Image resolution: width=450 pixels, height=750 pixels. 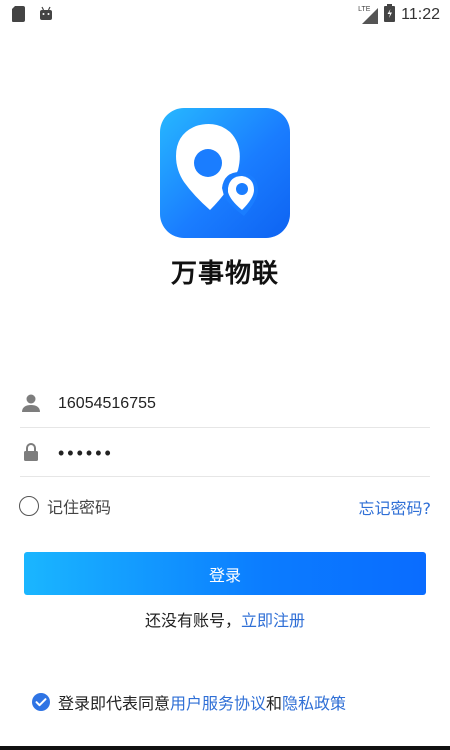 What do you see at coordinates (19, 16) in the screenshot?
I see `sd-card-icon` at bounding box center [19, 16].